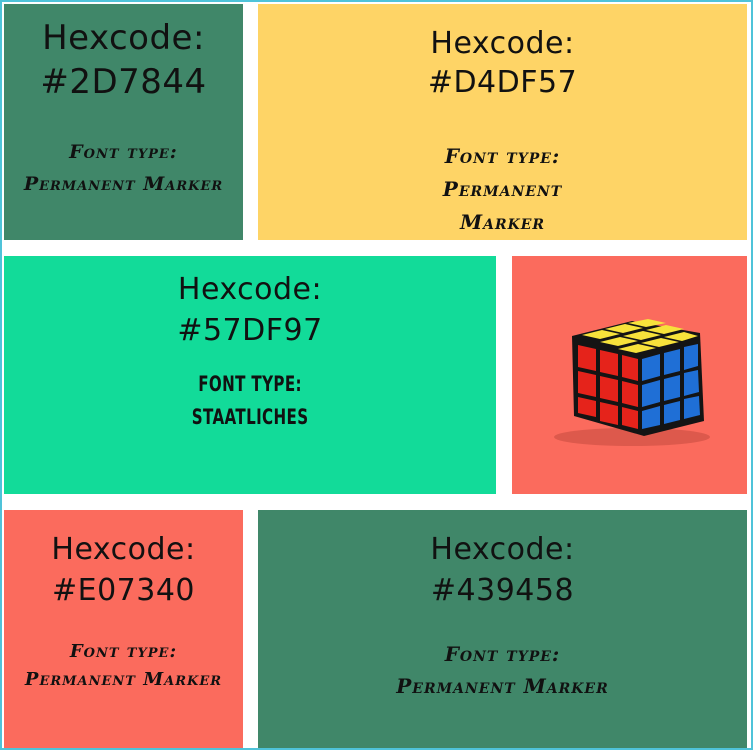 This screenshot has width=753, height=750. What do you see at coordinates (502, 82) in the screenshot?
I see `hexcode-value: #D4DF57` at bounding box center [502, 82].